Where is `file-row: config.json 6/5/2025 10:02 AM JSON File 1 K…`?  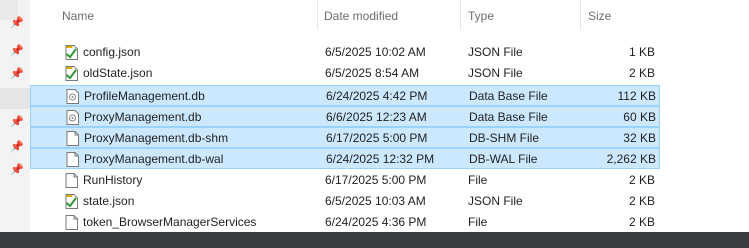
file-row: config.json 6/5/2025 10:02 AM JSON File 1 K… is located at coordinates (345, 52).